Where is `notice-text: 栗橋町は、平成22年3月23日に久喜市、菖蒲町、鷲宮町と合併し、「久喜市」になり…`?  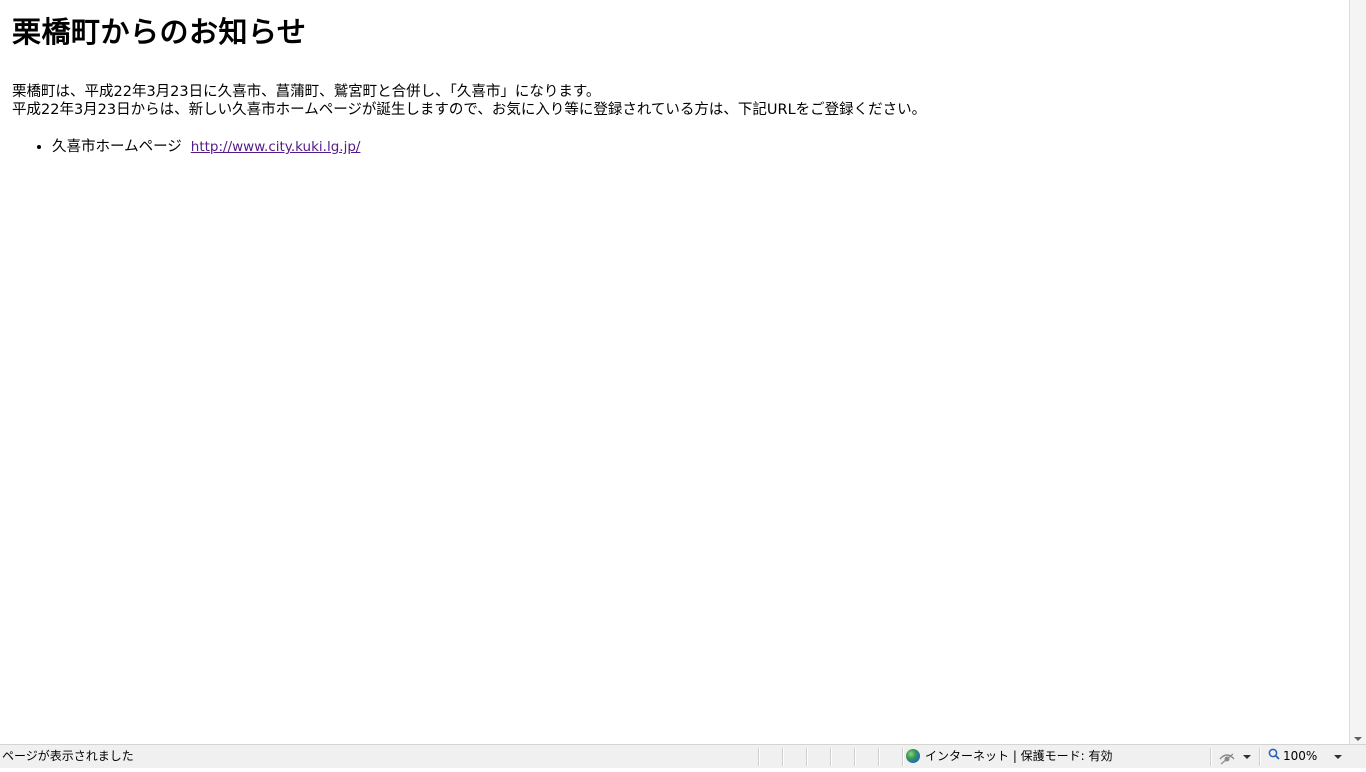 notice-text: 栗橋町は、平成22年3月23日に久喜市、菖蒲町、鷲宮町と合併し、「久喜市」になり… is located at coordinates (674, 101).